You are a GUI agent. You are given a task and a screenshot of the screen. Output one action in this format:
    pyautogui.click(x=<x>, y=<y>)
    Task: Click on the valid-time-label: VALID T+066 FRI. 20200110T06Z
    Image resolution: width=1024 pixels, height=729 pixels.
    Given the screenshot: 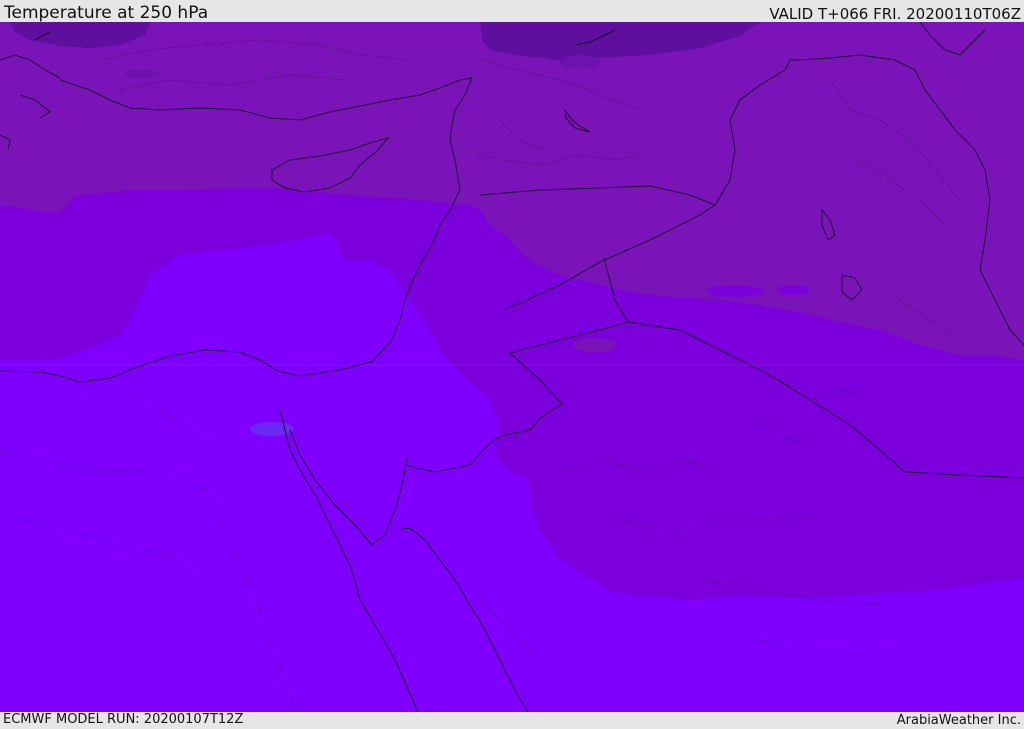 What is the action you would take?
    pyautogui.click(x=895, y=14)
    